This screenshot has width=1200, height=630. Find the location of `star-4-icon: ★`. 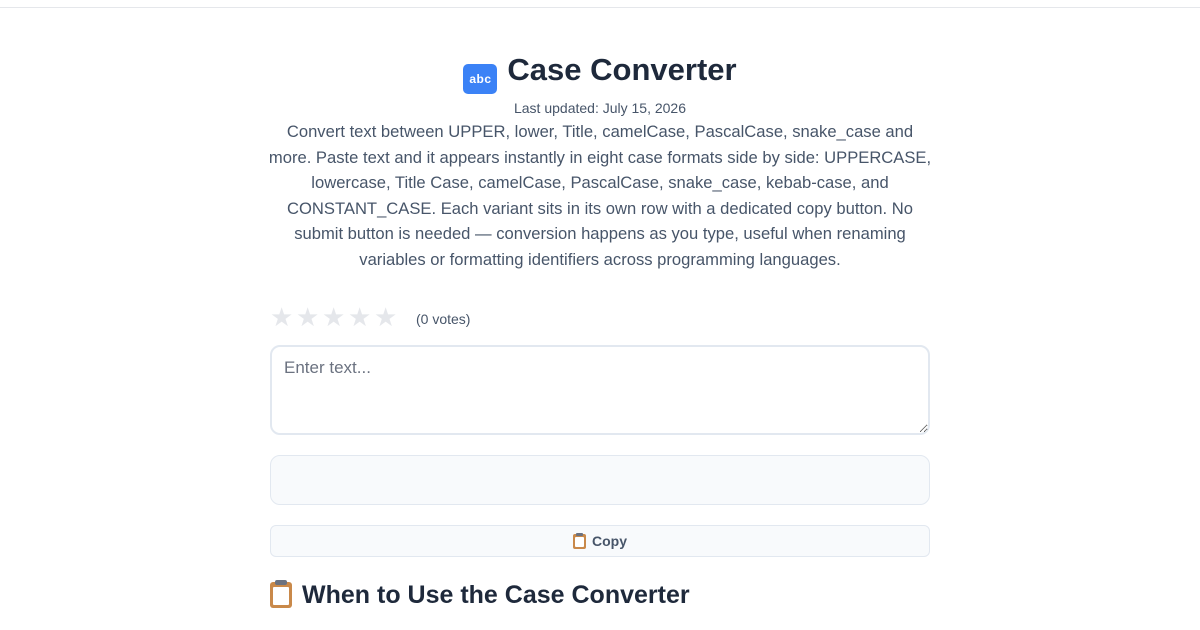

star-4-icon: ★ is located at coordinates (361, 317).